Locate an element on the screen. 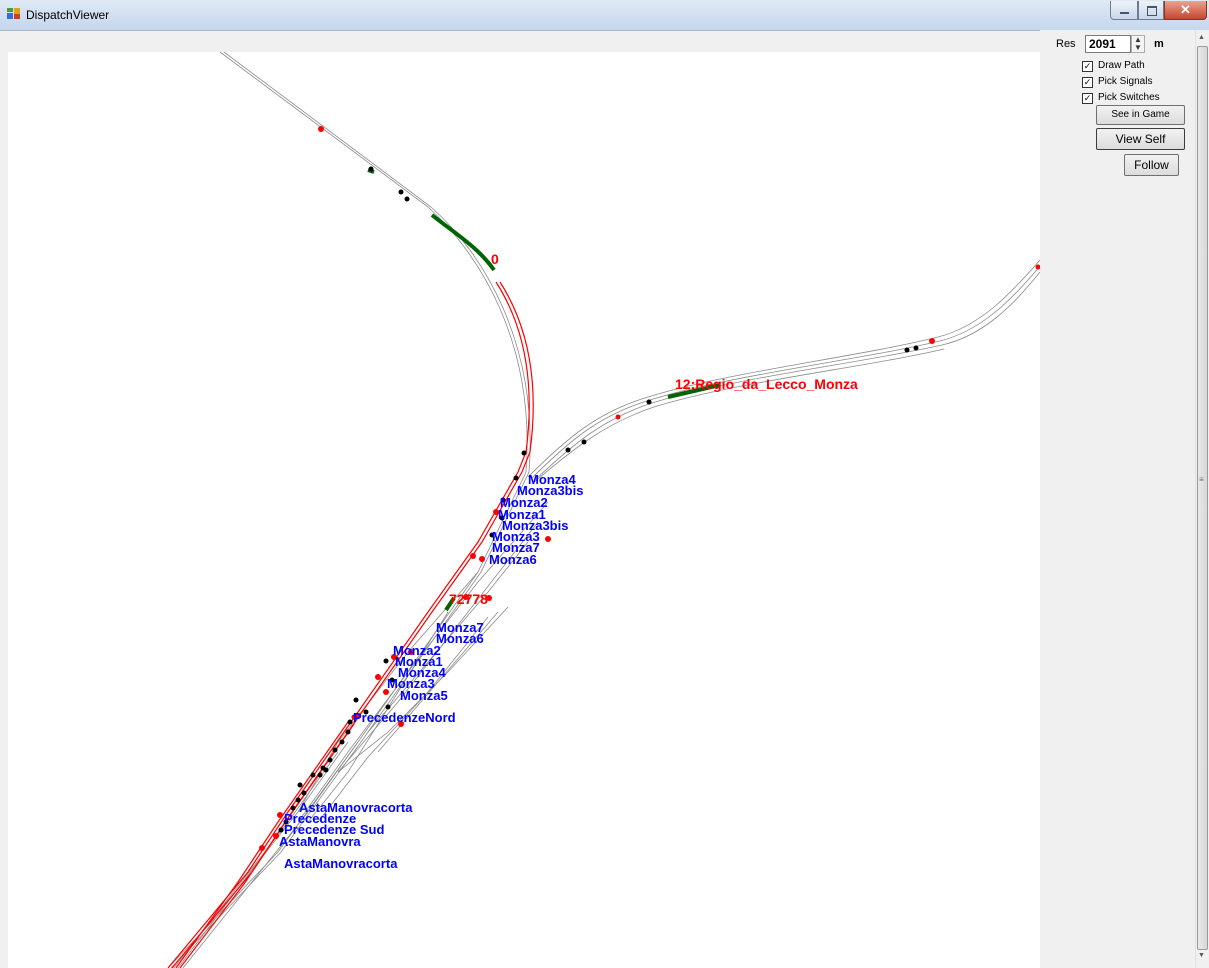  window-title: DispatchViewer is located at coordinates (68, 15).